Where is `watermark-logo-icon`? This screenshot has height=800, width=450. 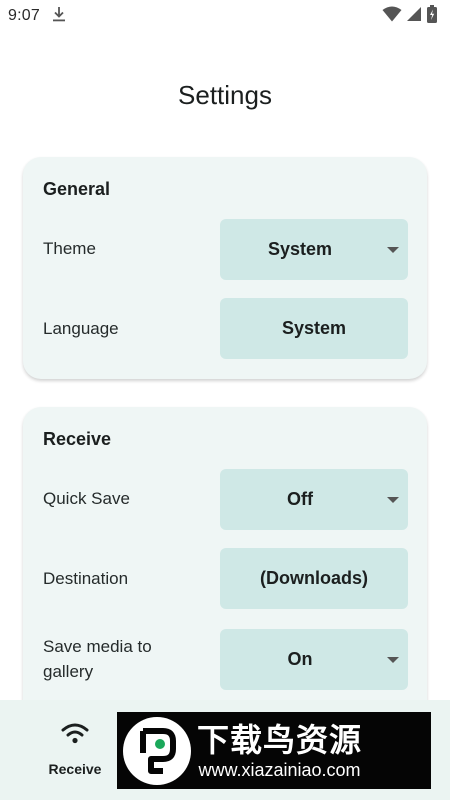 watermark-logo-icon is located at coordinates (157, 750).